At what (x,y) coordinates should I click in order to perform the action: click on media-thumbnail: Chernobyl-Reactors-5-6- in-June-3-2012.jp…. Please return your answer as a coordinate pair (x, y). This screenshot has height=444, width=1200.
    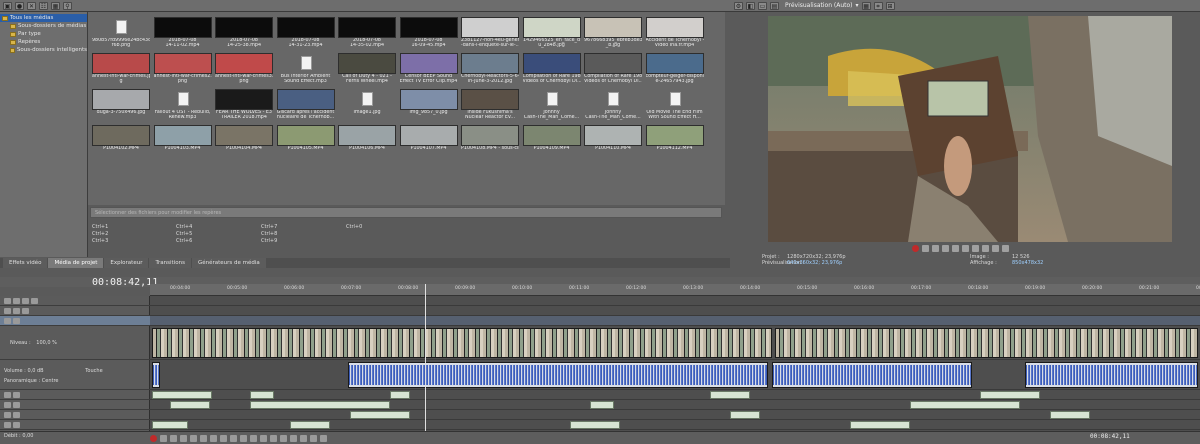
    Looking at the image, I should click on (490, 68).